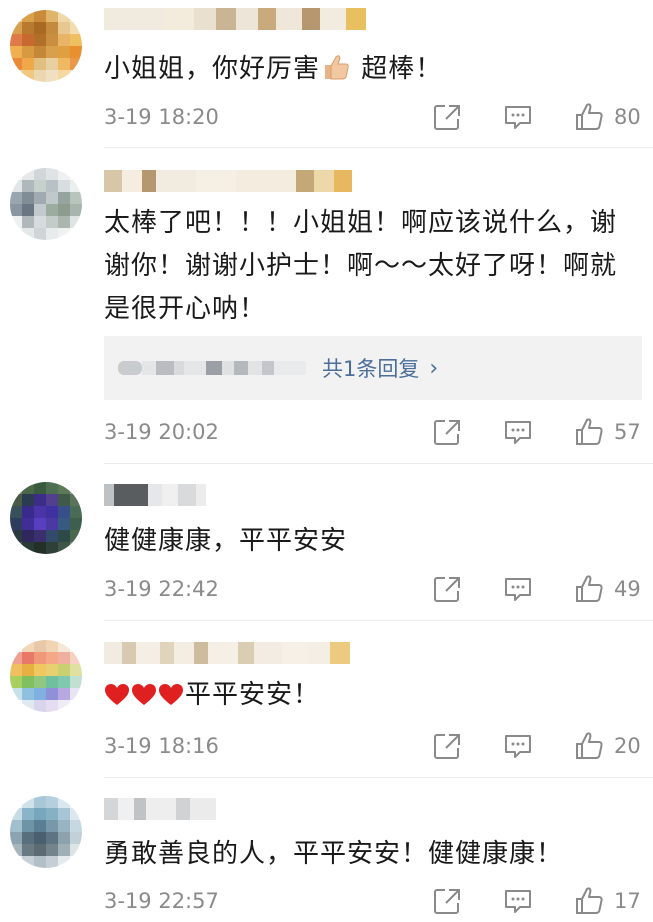  I want to click on like-count: 20, so click(627, 746).